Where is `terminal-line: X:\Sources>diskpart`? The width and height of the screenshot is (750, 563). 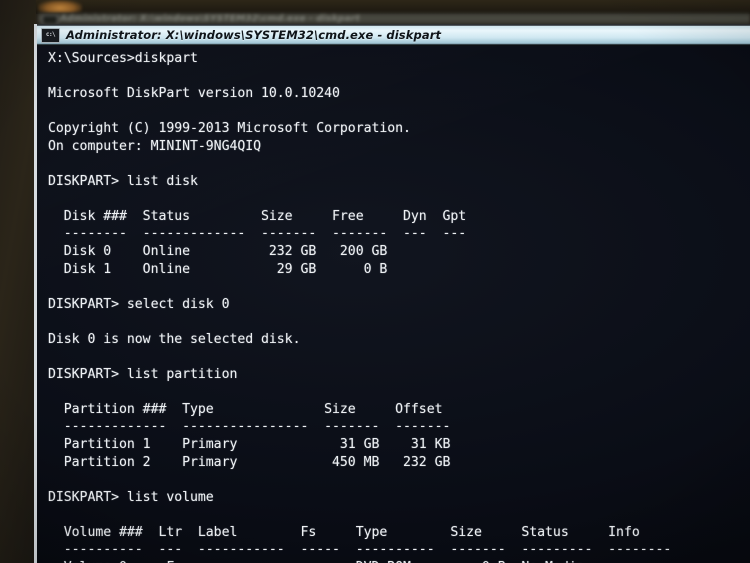
terminal-line: X:\Sources>diskpart is located at coordinates (123, 58).